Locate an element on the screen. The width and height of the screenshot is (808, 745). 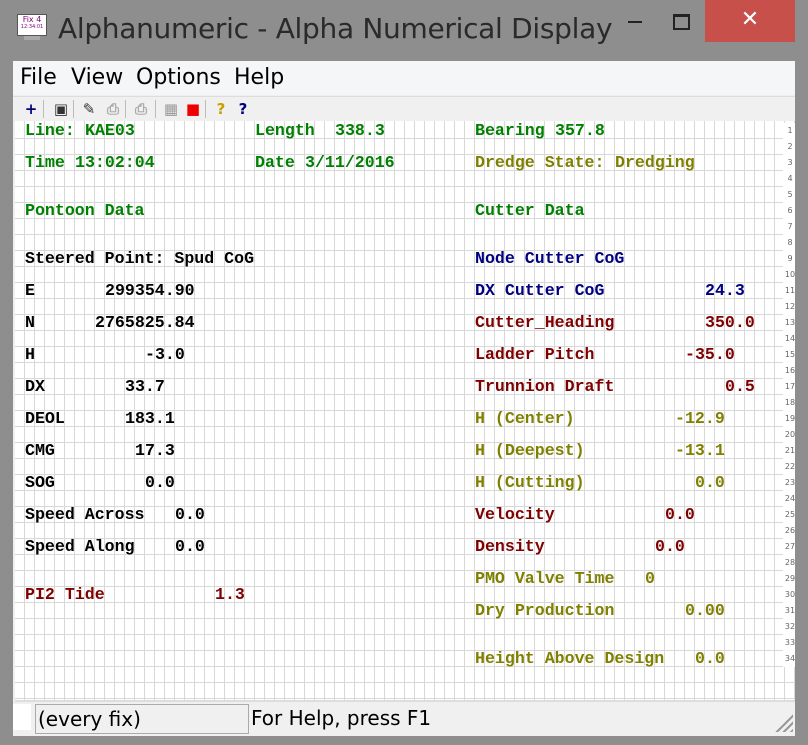
length-label: Length is located at coordinates (285, 130).